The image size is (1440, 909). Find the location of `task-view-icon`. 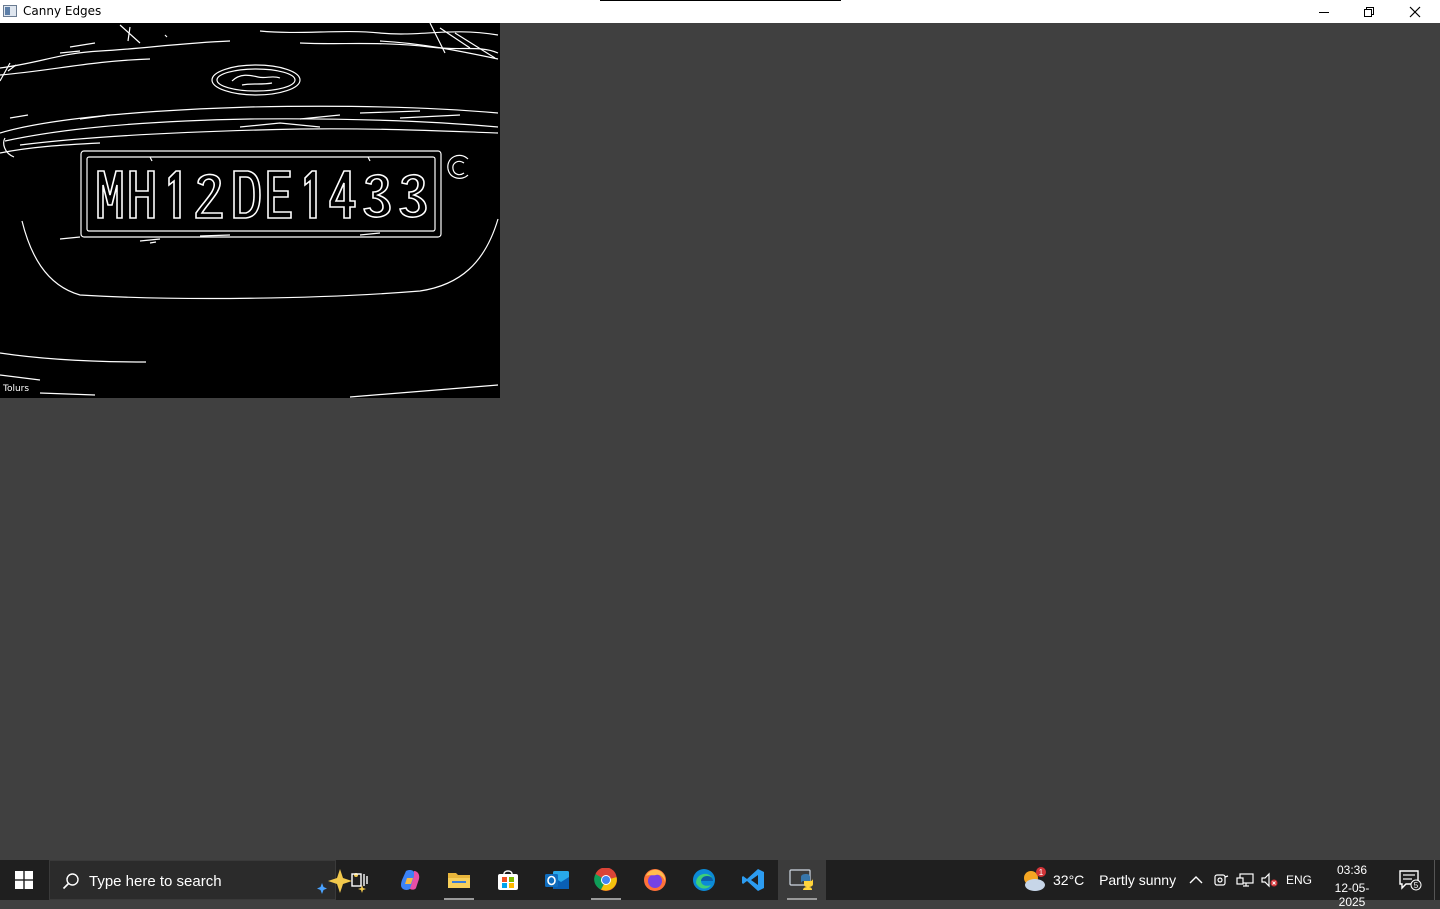

task-view-icon is located at coordinates (359, 880).